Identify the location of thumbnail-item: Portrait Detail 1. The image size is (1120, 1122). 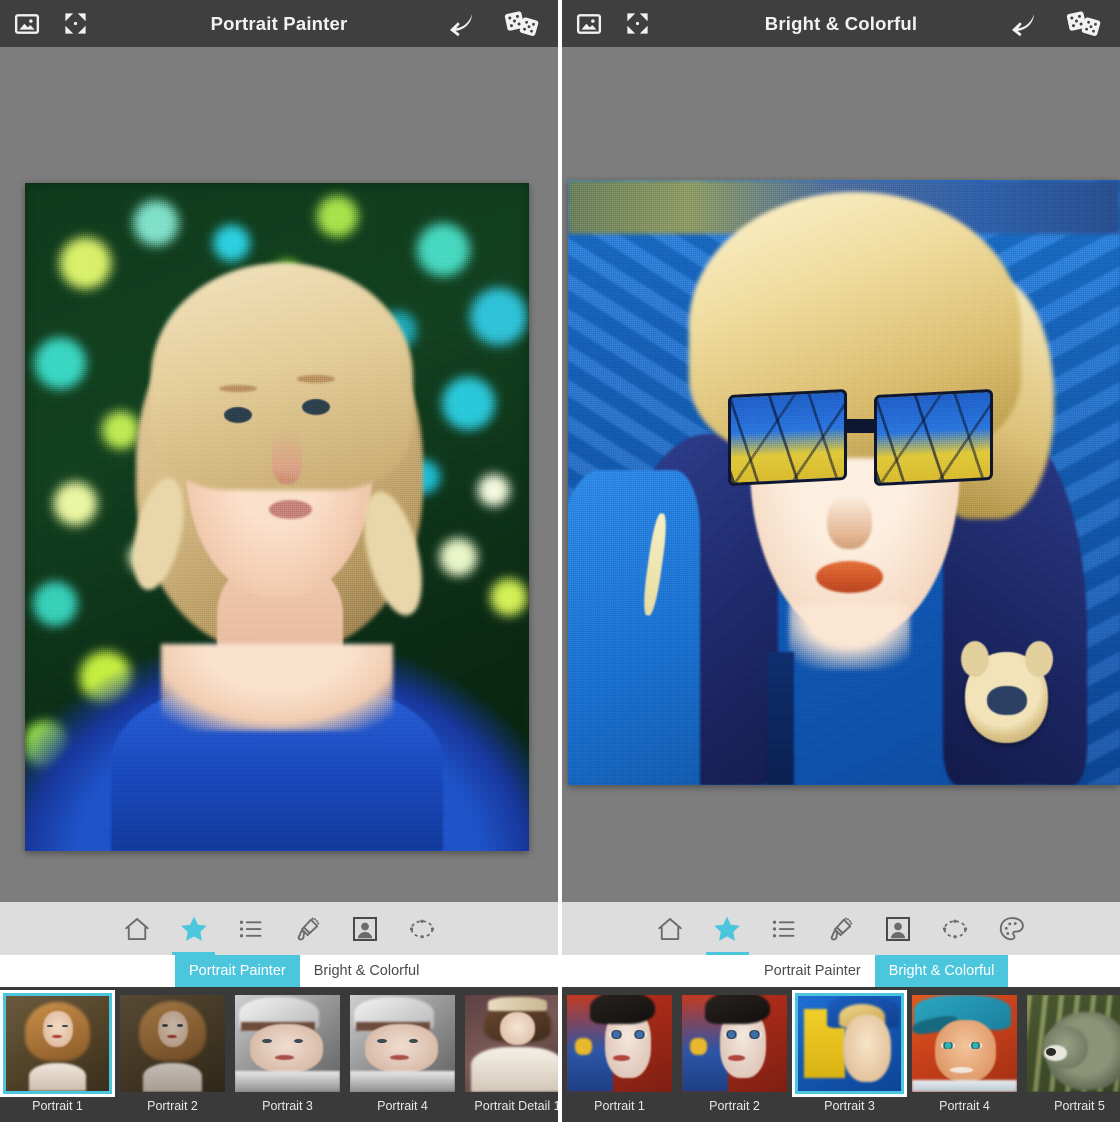
(509, 1052).